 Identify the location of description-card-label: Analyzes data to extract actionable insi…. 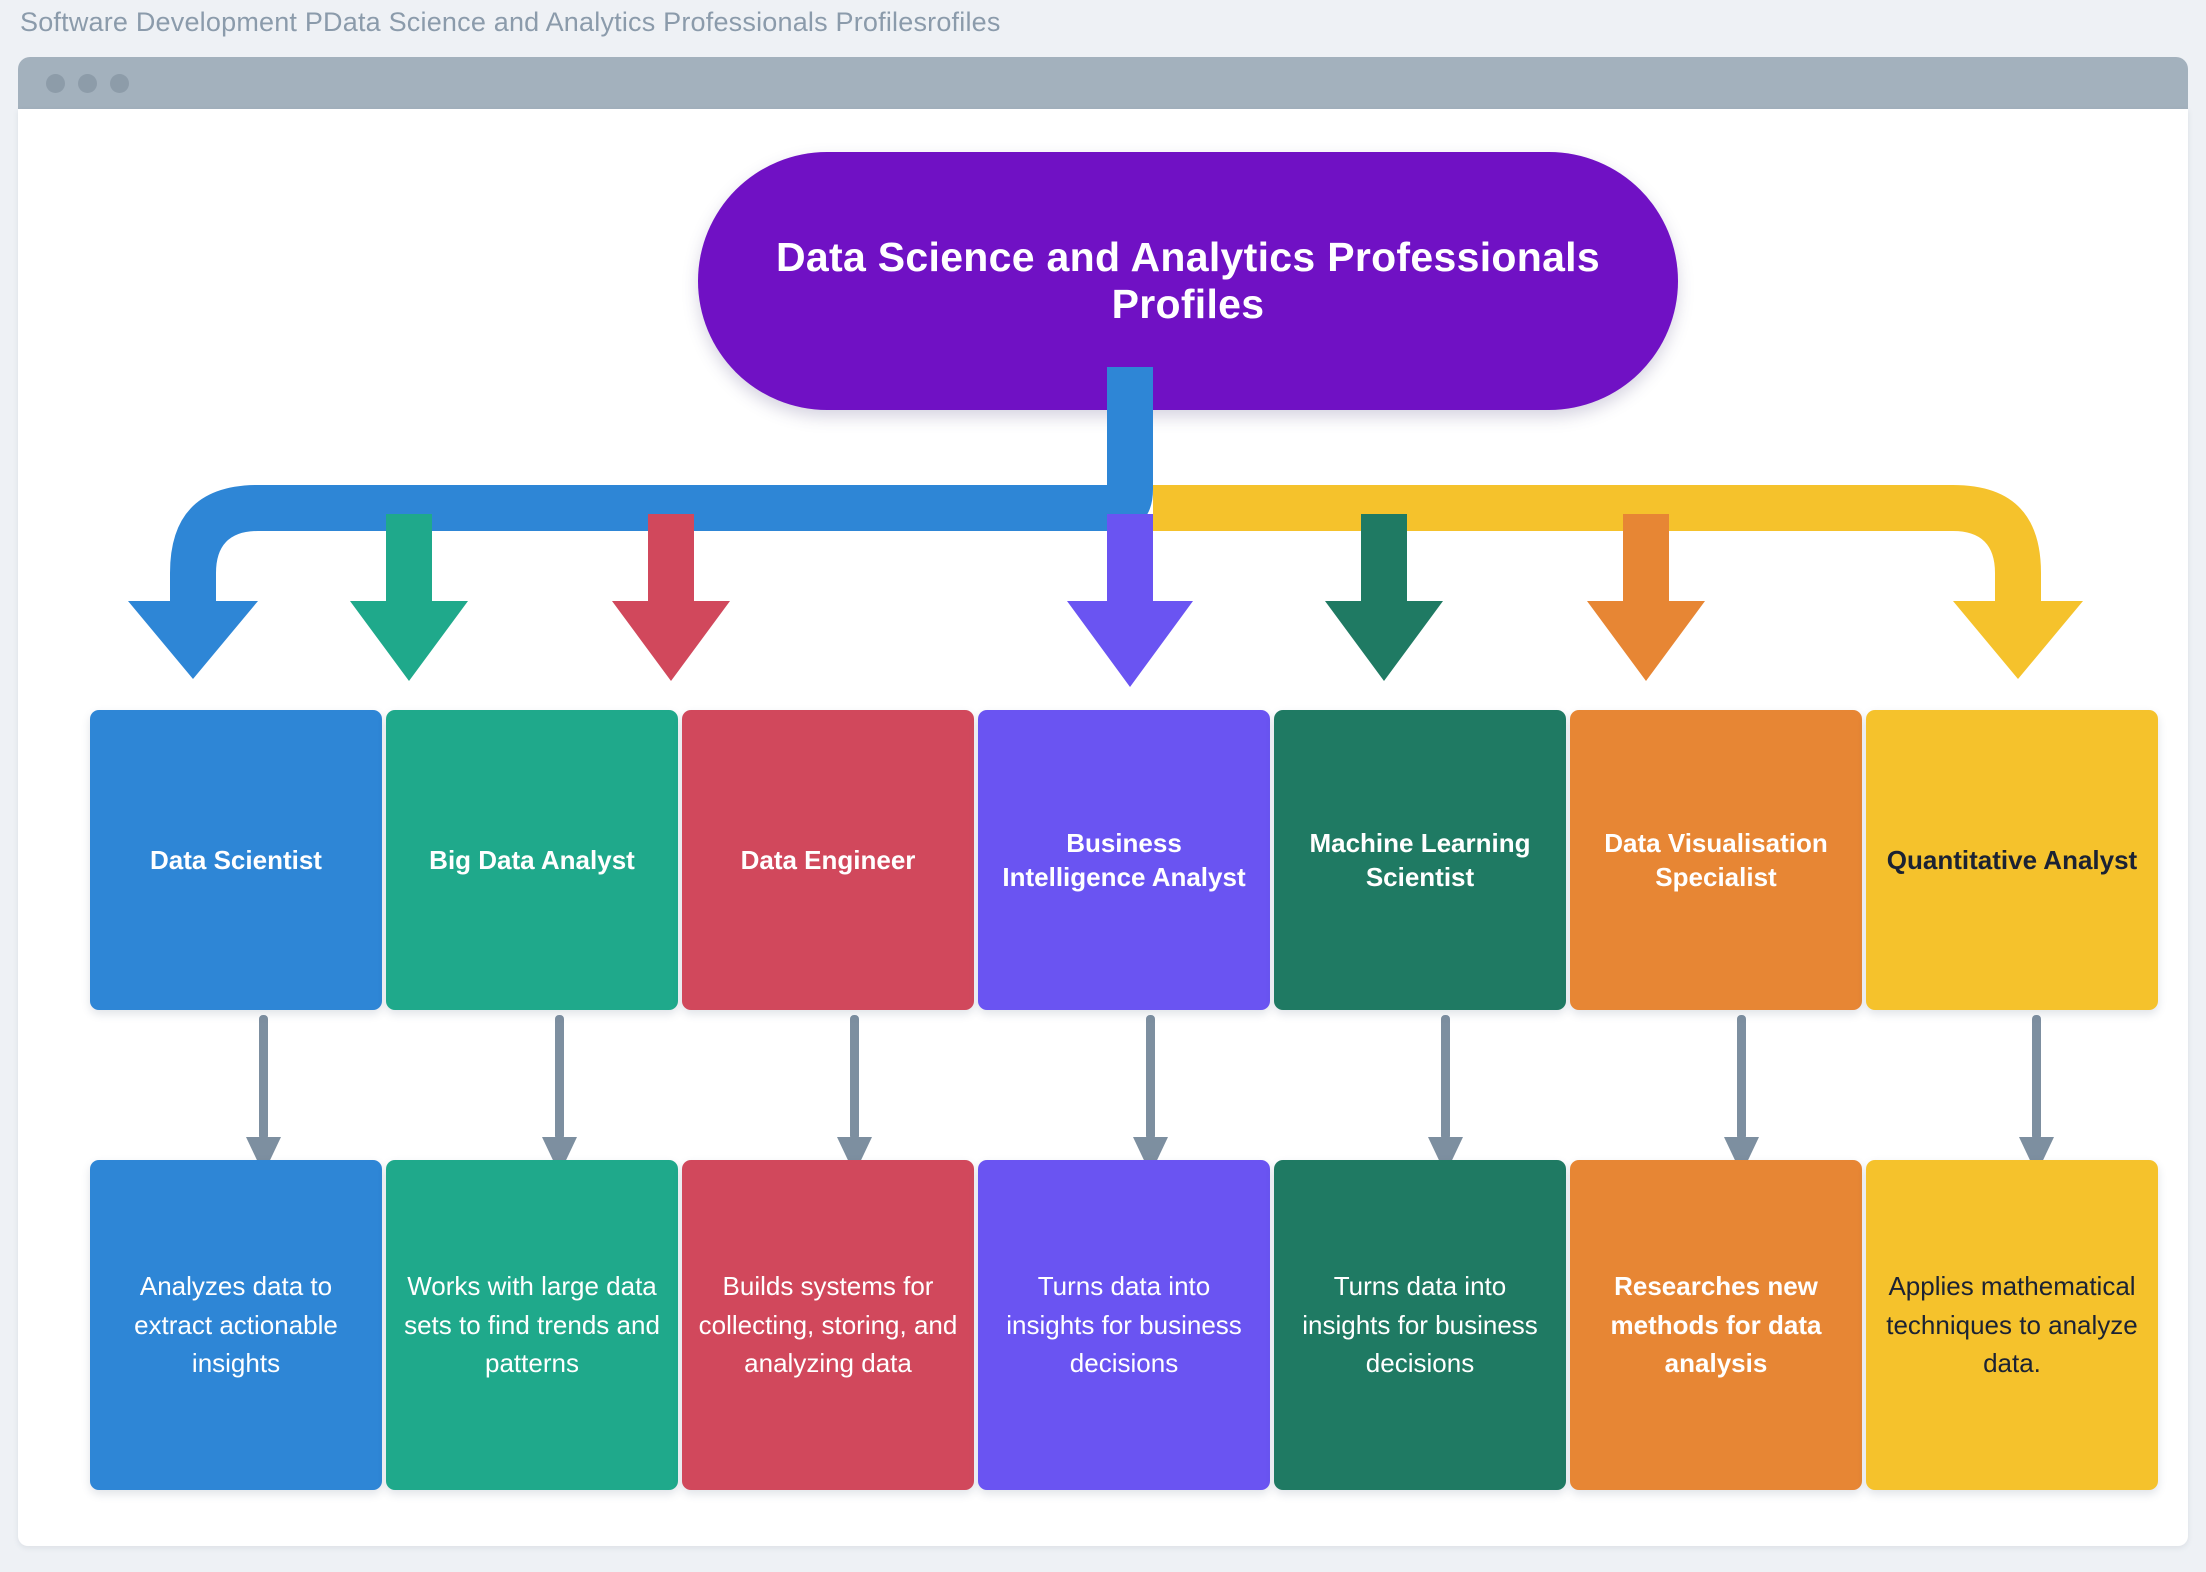
(236, 1325).